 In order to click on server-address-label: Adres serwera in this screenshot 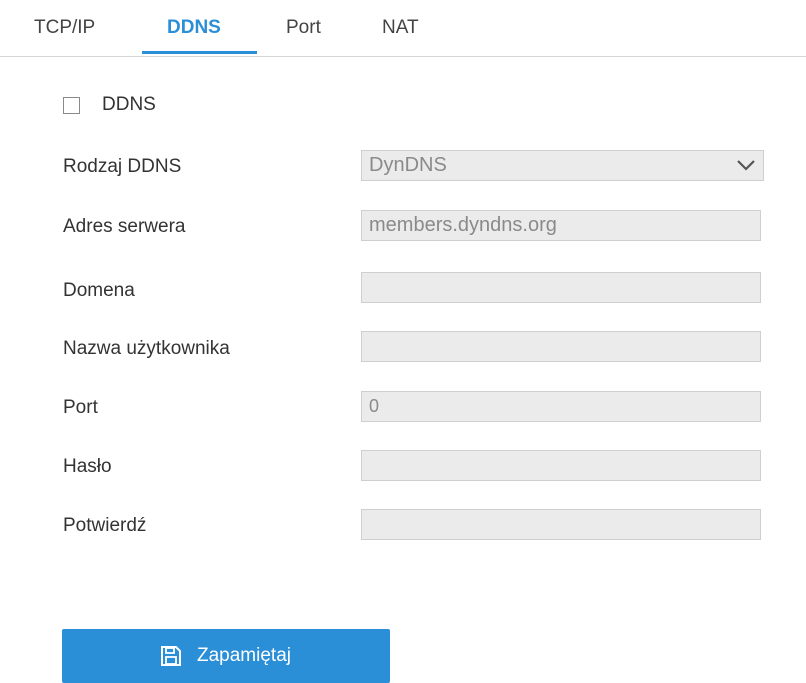, I will do `click(124, 226)`.